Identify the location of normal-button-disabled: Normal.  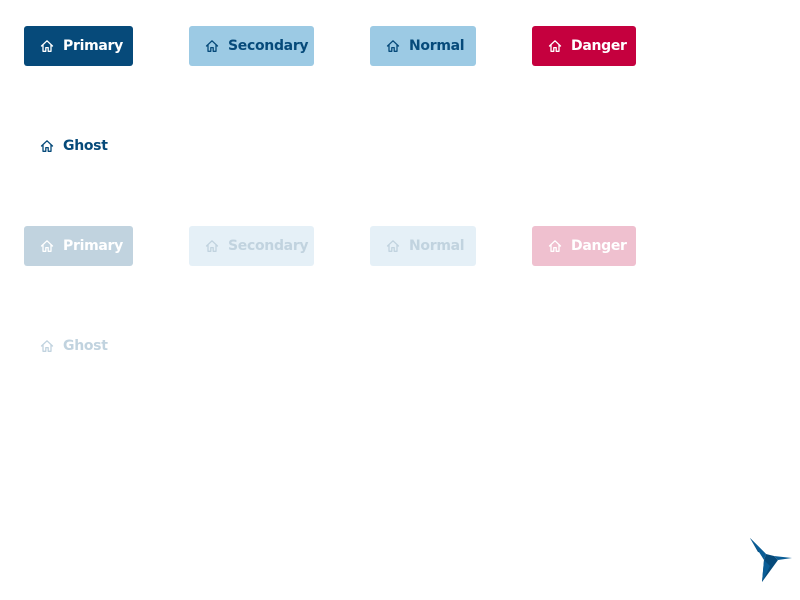
(423, 246).